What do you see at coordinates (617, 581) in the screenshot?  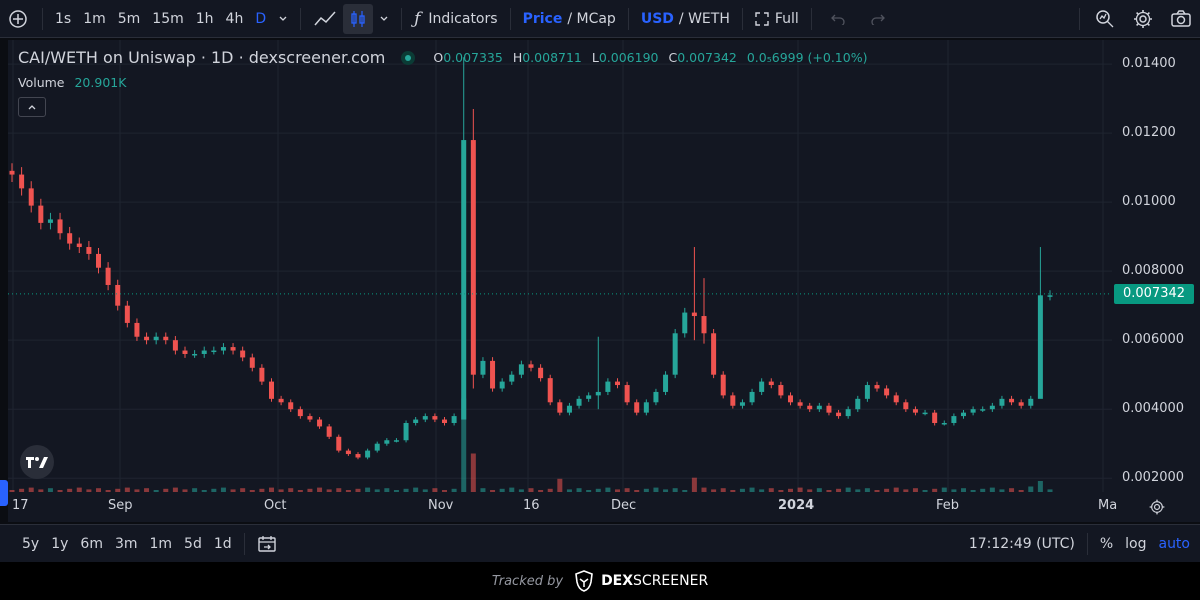 I see `brand-dex: DEX` at bounding box center [617, 581].